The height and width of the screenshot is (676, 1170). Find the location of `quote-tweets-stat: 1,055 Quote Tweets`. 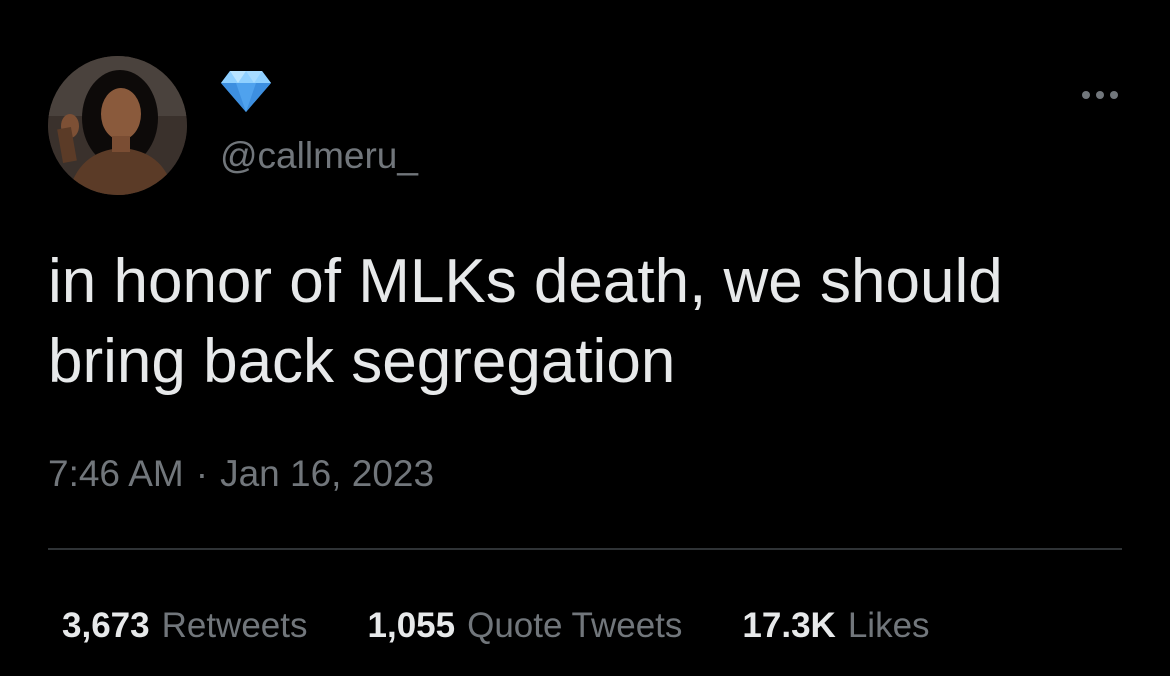

quote-tweets-stat: 1,055 Quote Tweets is located at coordinates (525, 626).